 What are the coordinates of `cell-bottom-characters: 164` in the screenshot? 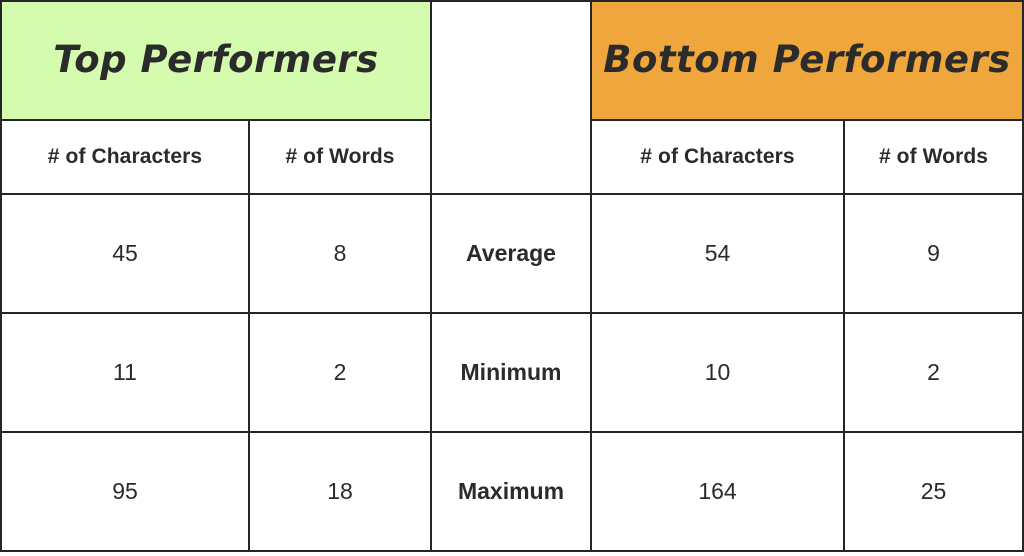 It's located at (717, 491).